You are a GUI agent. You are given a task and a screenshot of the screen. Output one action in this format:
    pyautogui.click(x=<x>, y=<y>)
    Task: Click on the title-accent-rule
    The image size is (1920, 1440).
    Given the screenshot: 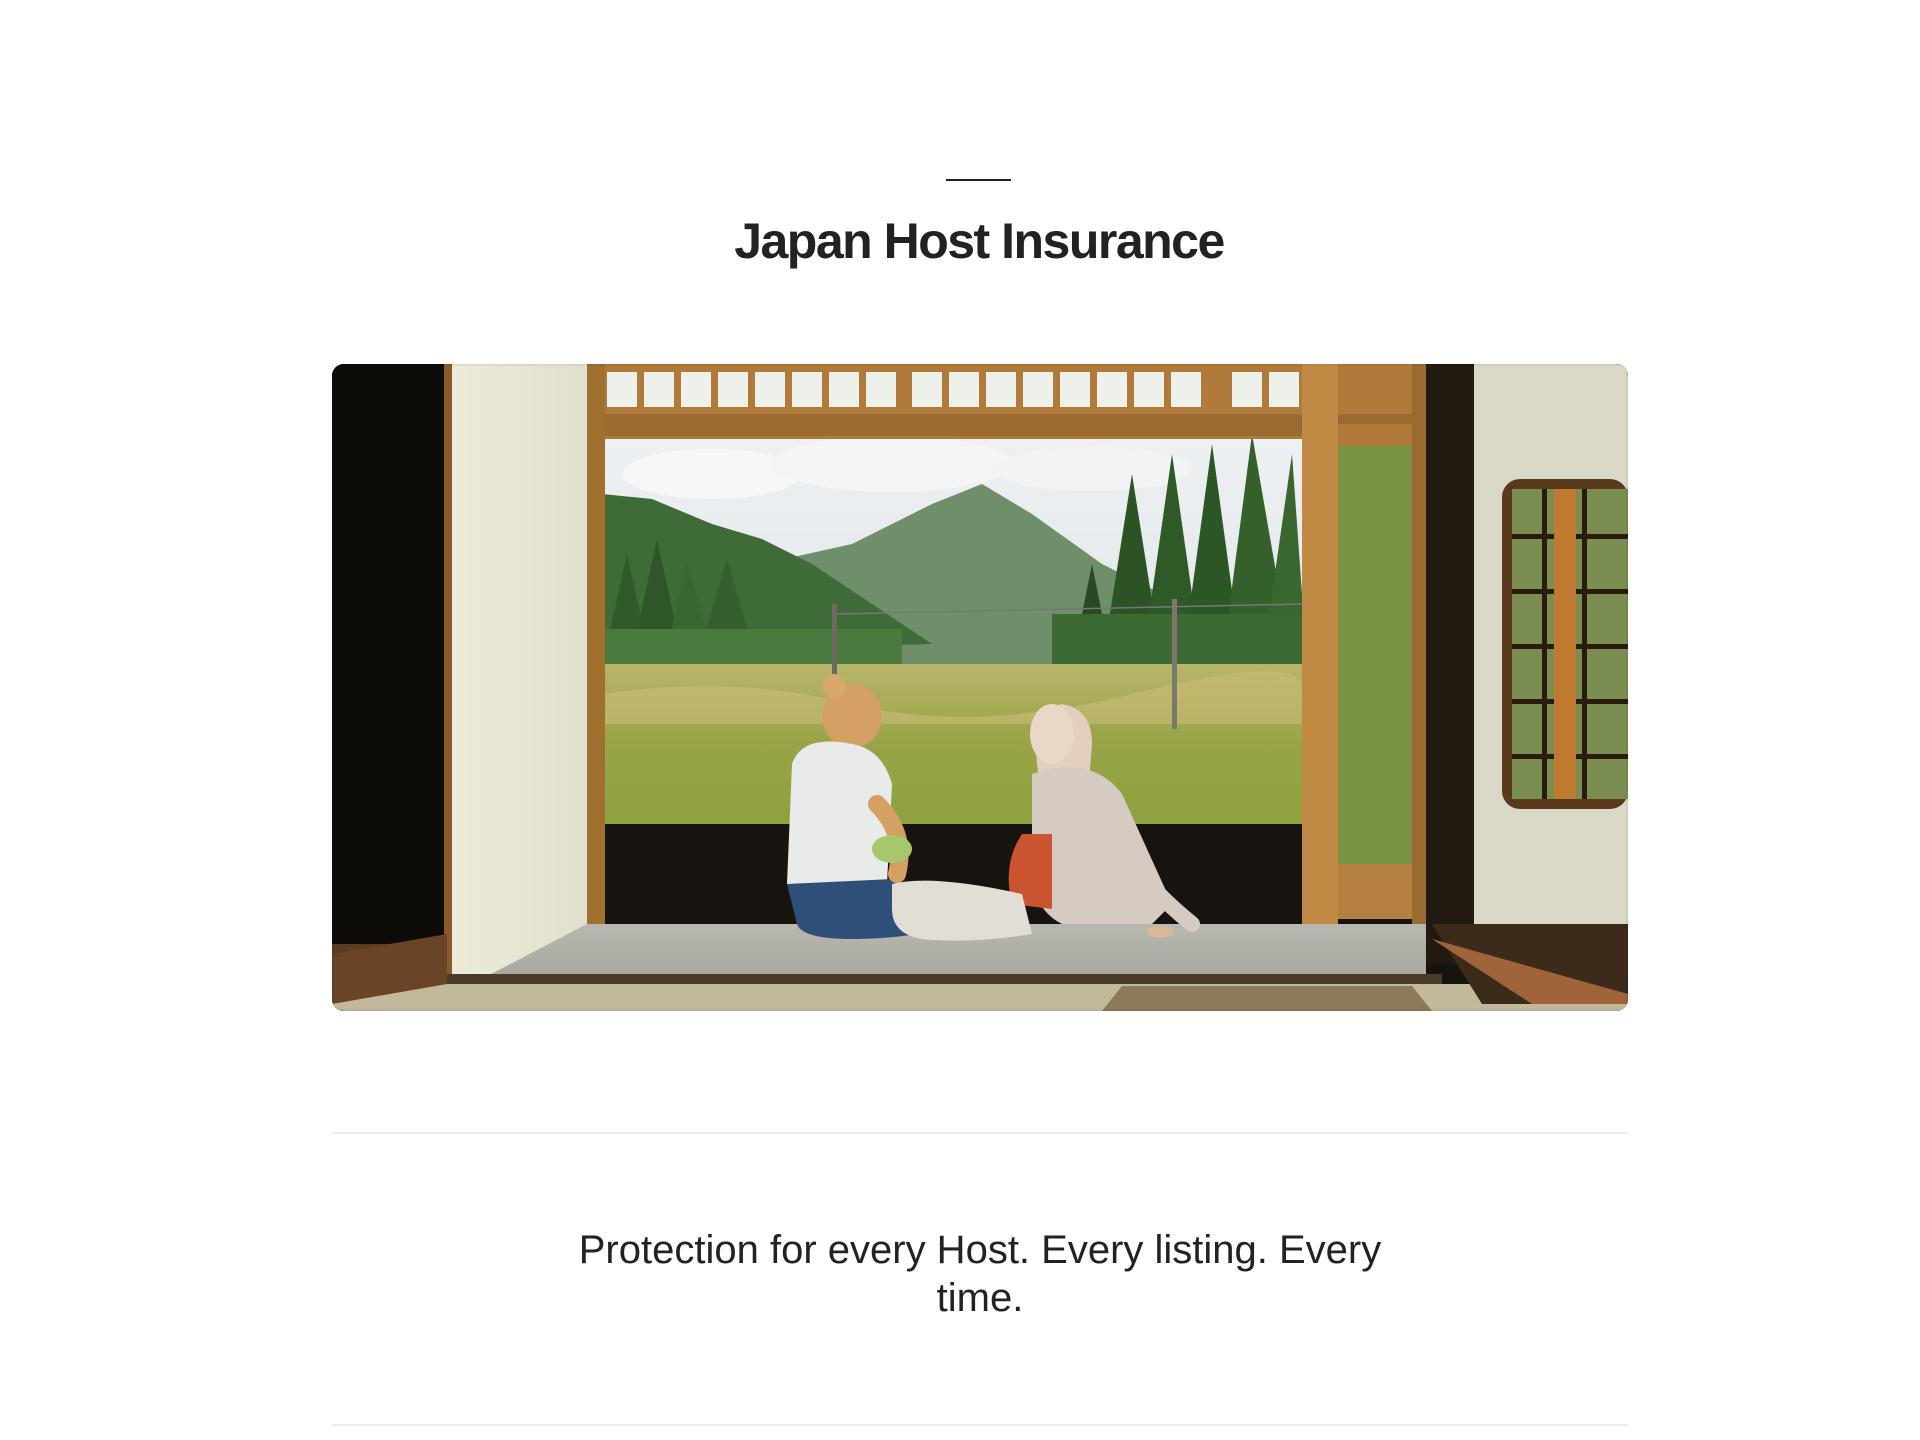 What is the action you would take?
    pyautogui.click(x=978, y=180)
    